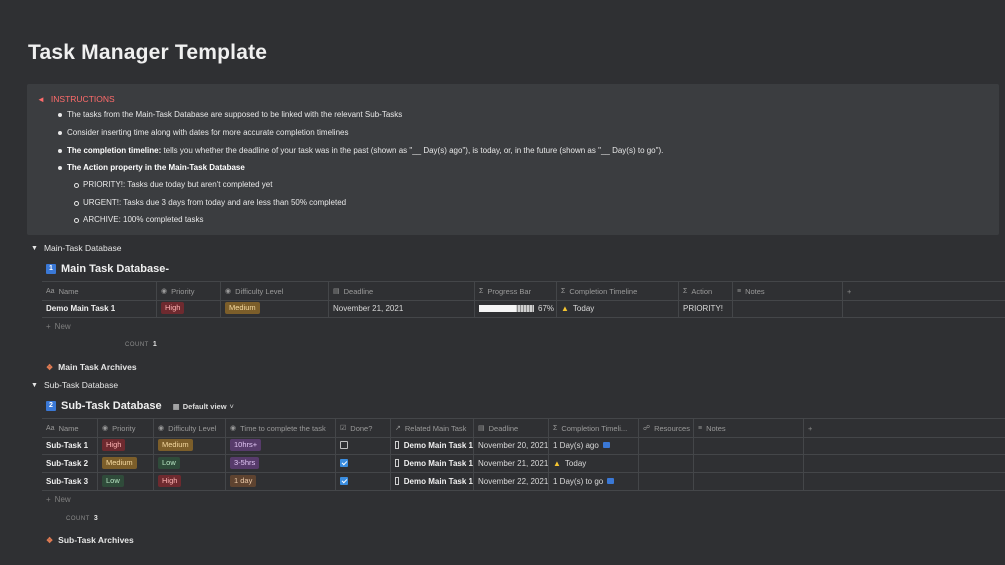 The height and width of the screenshot is (565, 1005). Describe the element at coordinates (203, 406) in the screenshot. I see `default-view-button: ▦ Default view ˅` at that location.